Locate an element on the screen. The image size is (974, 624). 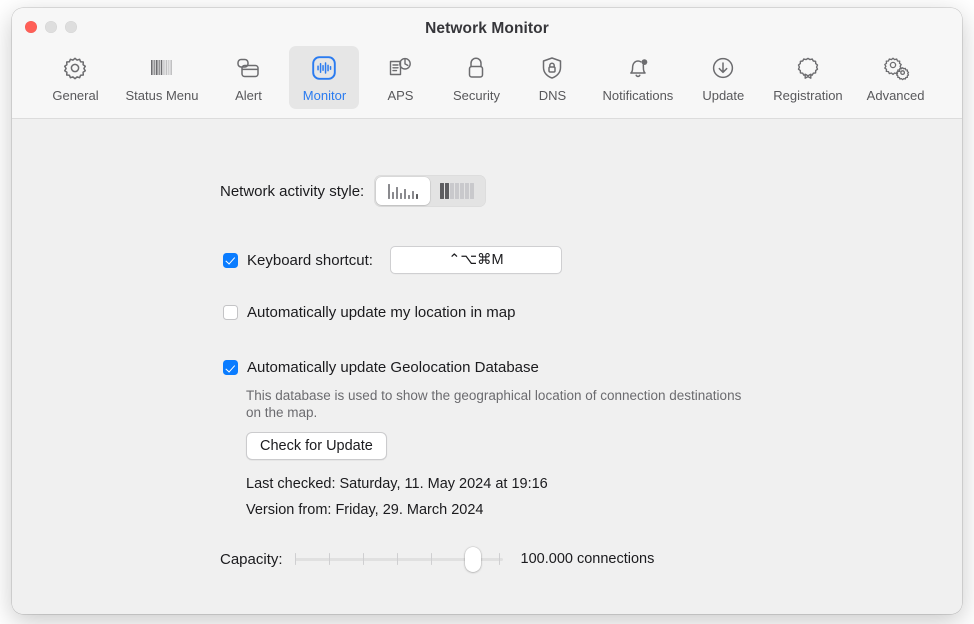
keyboard-shortcut-checkbox is located at coordinates (230, 260).